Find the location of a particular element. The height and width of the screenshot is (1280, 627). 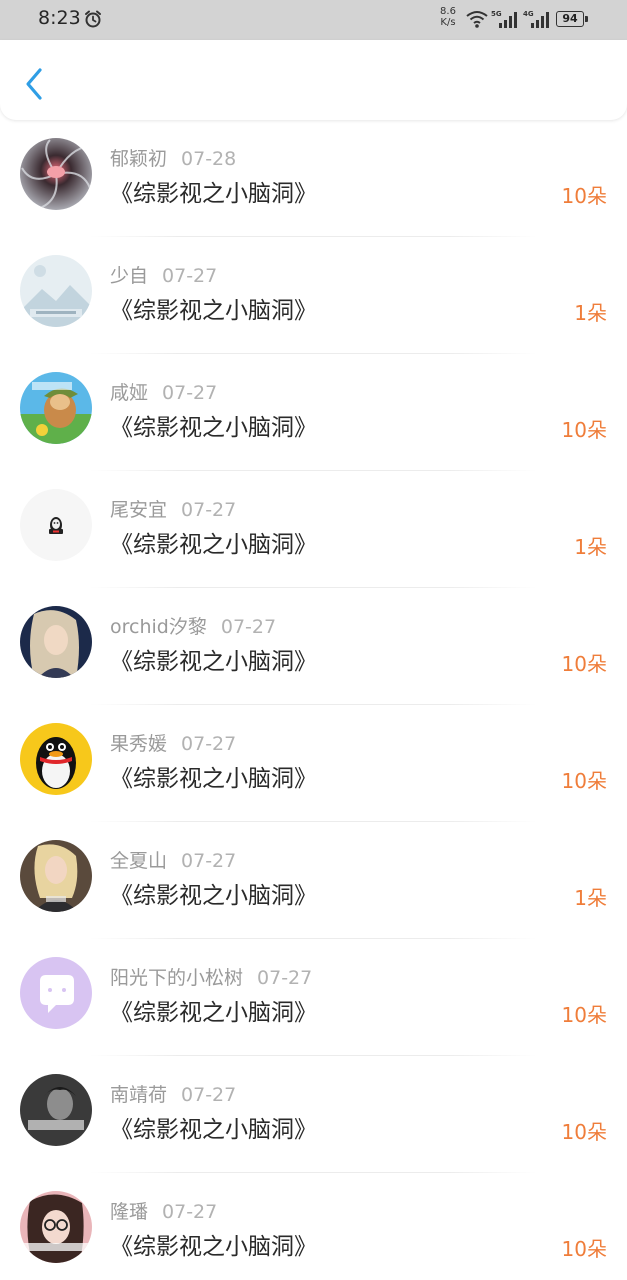

alarm-icon is located at coordinates (93, 19).